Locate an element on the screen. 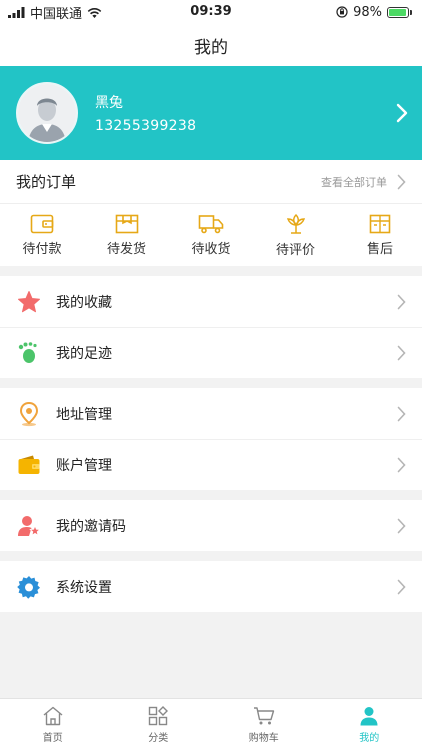  category-grid-icon is located at coordinates (159, 715).